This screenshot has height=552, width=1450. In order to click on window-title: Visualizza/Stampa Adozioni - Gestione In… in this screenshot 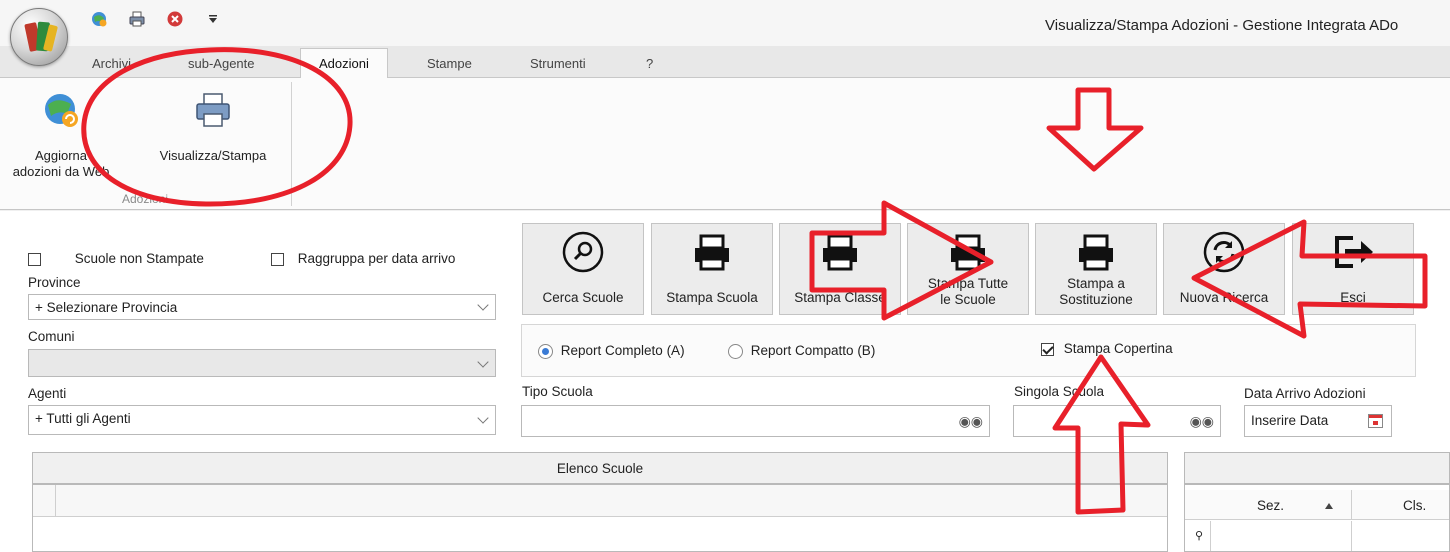, I will do `click(1222, 25)`.